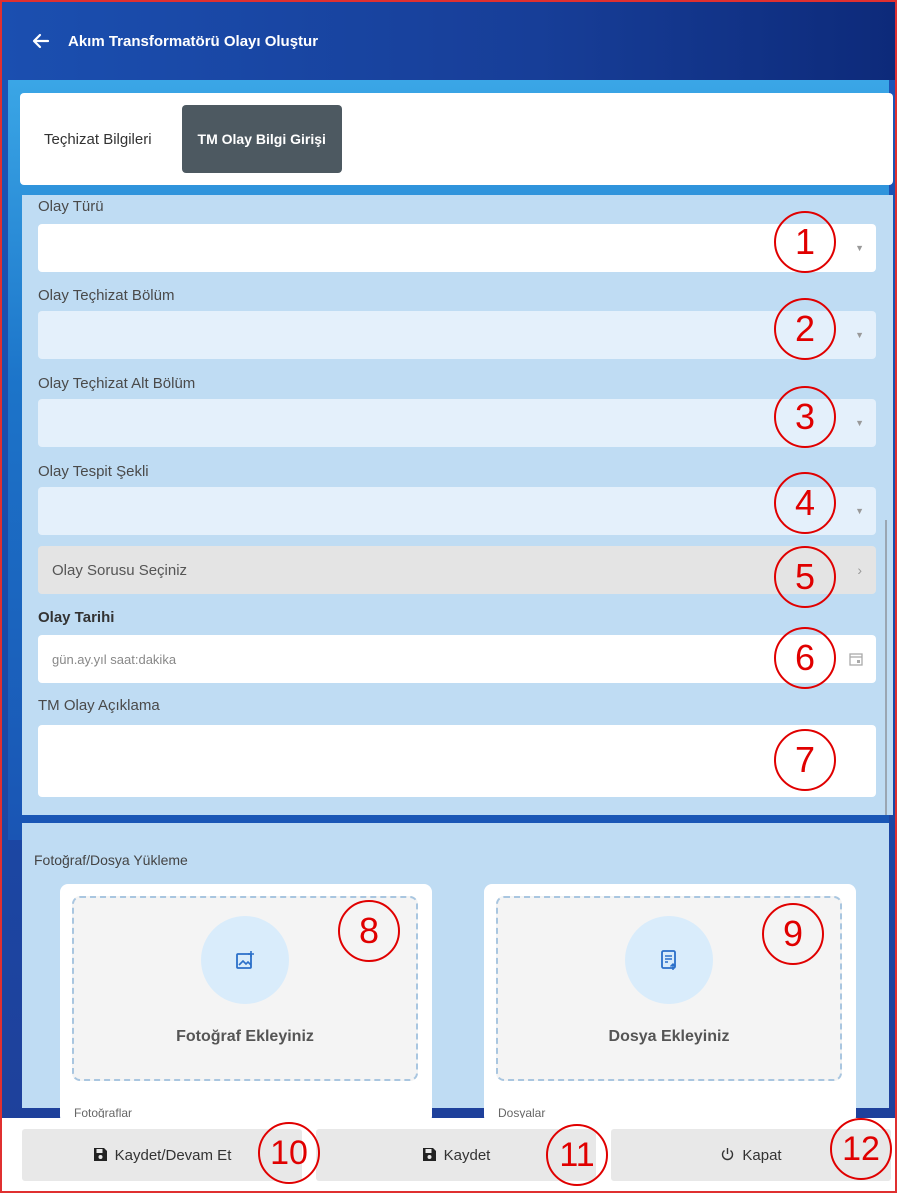 The image size is (897, 1193). Describe the element at coordinates (457, 248) in the screenshot. I see `olay-turu-select: ▼` at that location.